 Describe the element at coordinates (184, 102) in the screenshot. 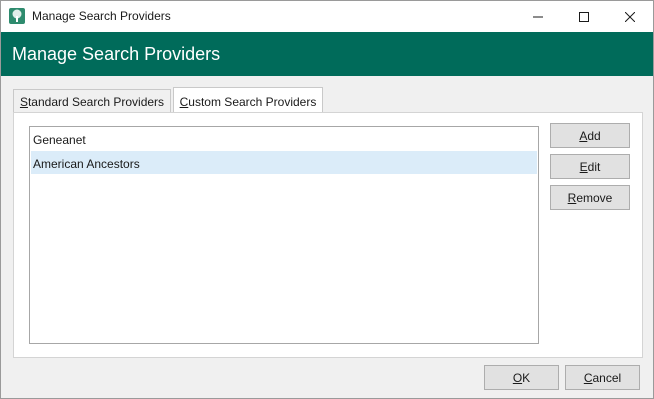

I see `tab-custom-mnemonic: C` at that location.